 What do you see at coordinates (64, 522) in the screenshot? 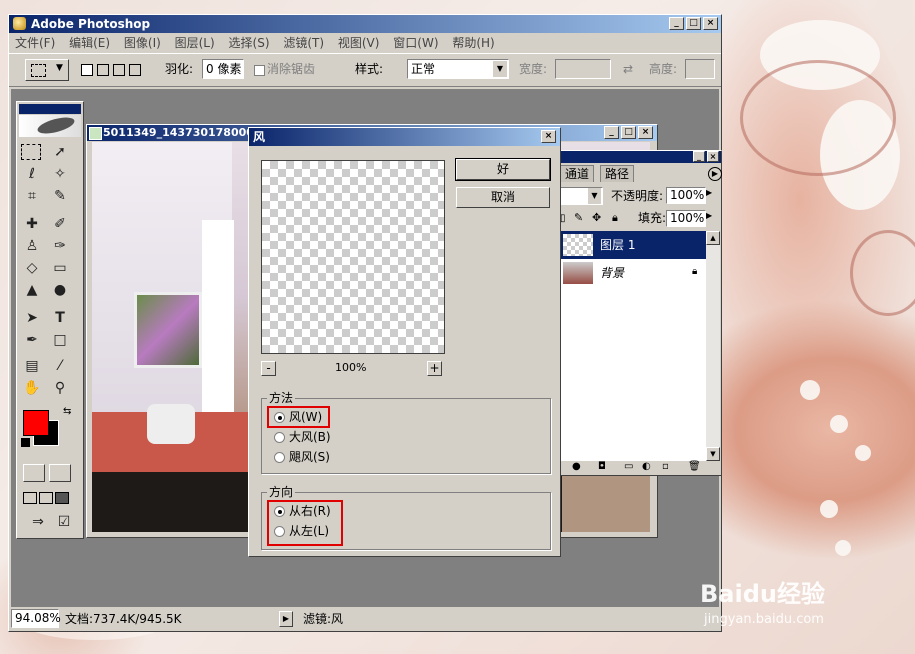
I see `checkmark-icon: ☑` at bounding box center [64, 522].